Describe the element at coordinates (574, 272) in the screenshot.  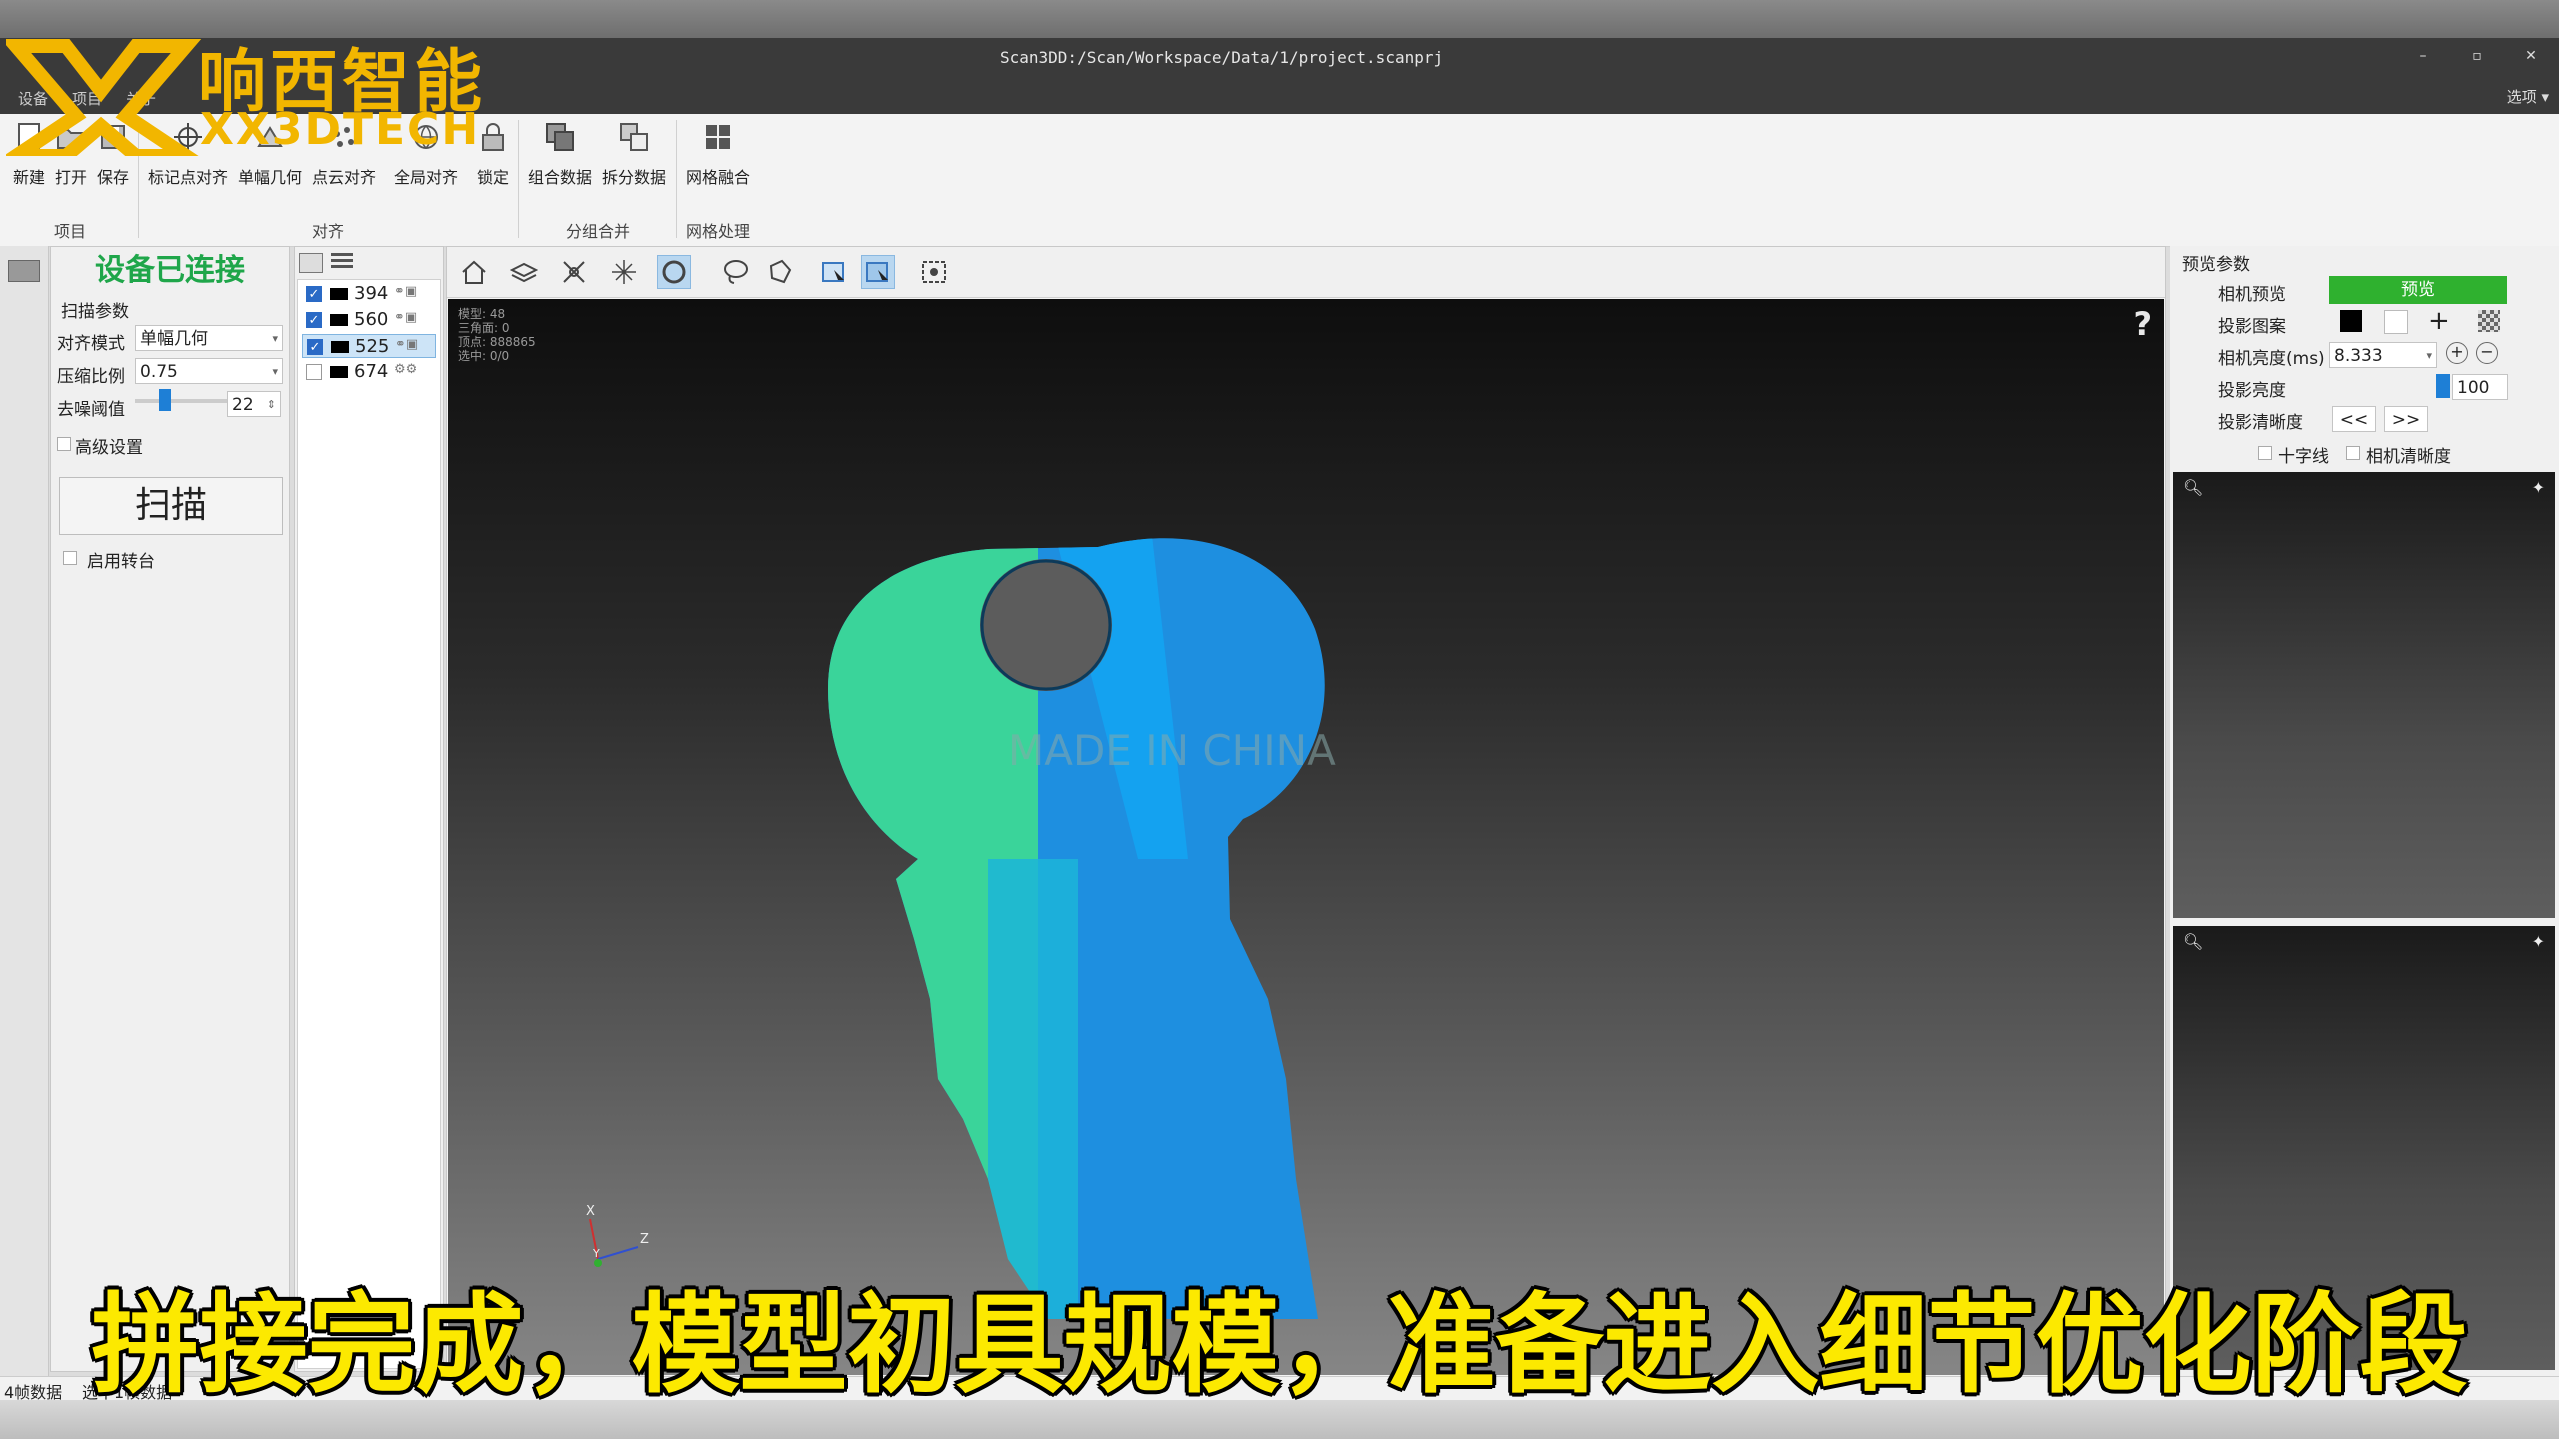
I see `tools-icon` at that location.